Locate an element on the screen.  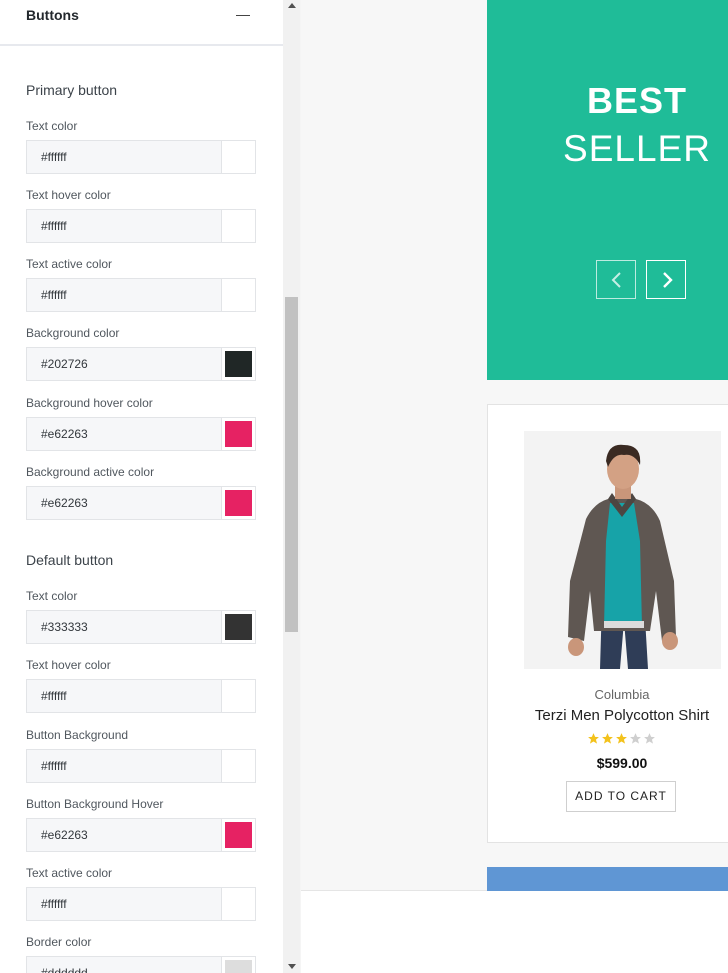
carousel-next-button is located at coordinates (666, 279).